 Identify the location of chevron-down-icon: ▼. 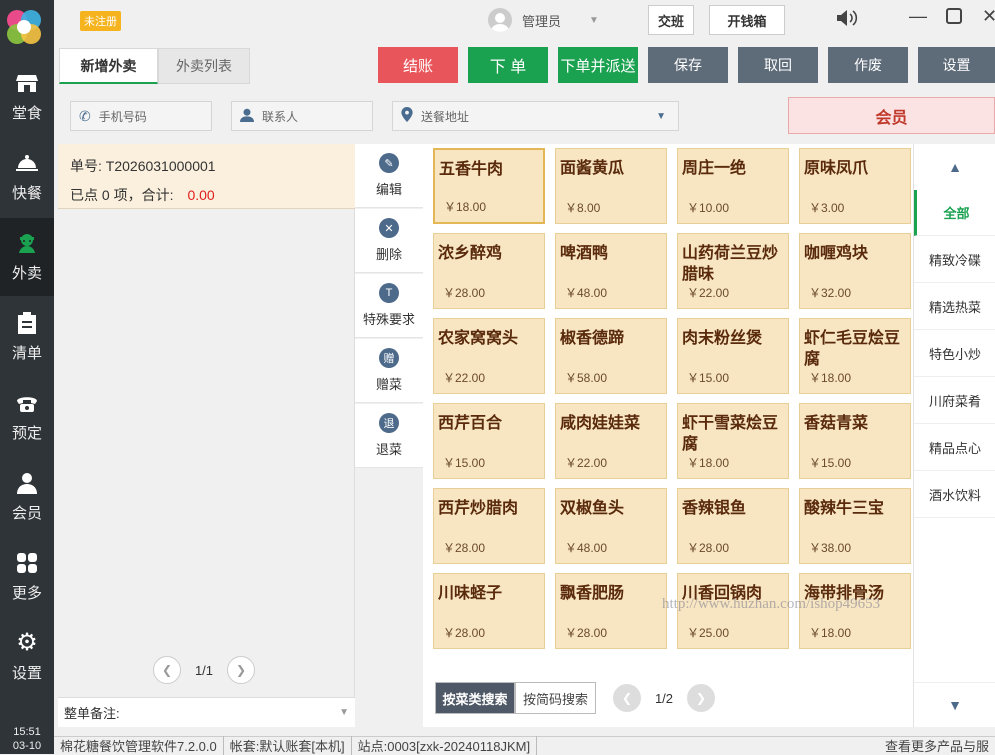
(344, 712).